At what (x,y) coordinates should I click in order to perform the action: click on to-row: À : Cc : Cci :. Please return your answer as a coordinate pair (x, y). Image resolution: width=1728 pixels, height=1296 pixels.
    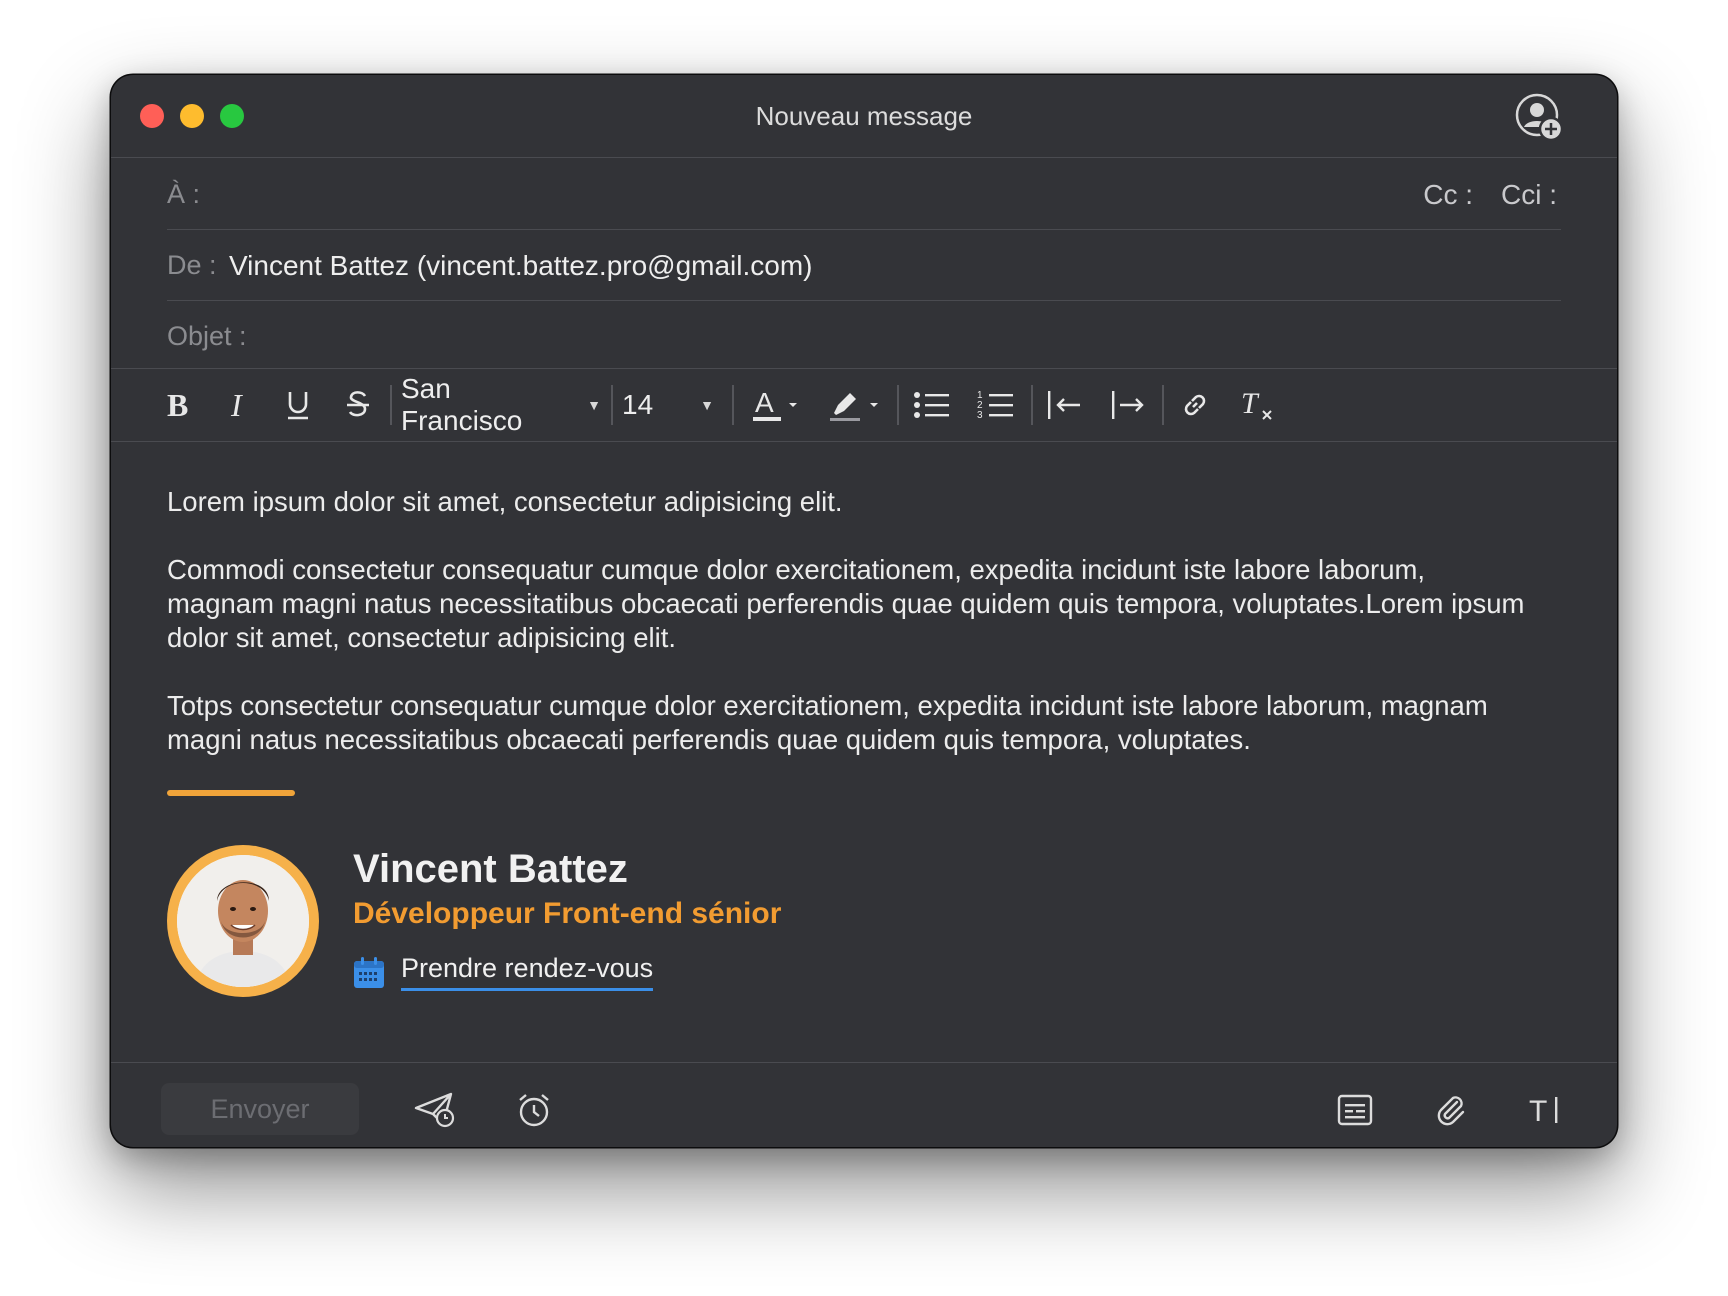
    Looking at the image, I should click on (864, 194).